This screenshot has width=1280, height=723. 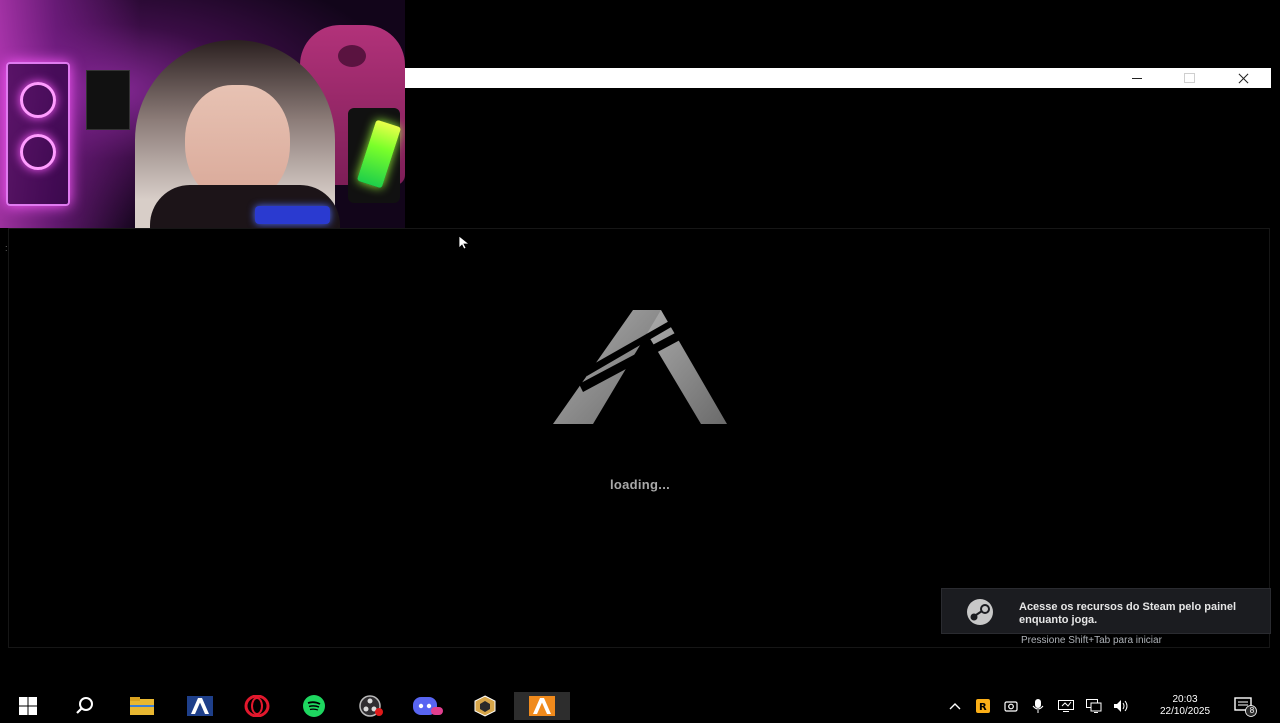 What do you see at coordinates (1094, 706) in the screenshot?
I see `tray-network-icon` at bounding box center [1094, 706].